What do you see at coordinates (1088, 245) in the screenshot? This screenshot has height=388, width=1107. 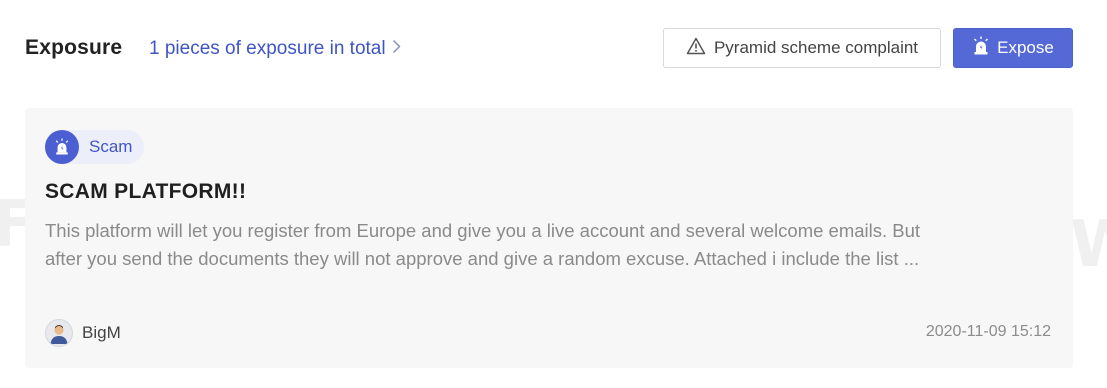 I see `watermark-w-right: W` at bounding box center [1088, 245].